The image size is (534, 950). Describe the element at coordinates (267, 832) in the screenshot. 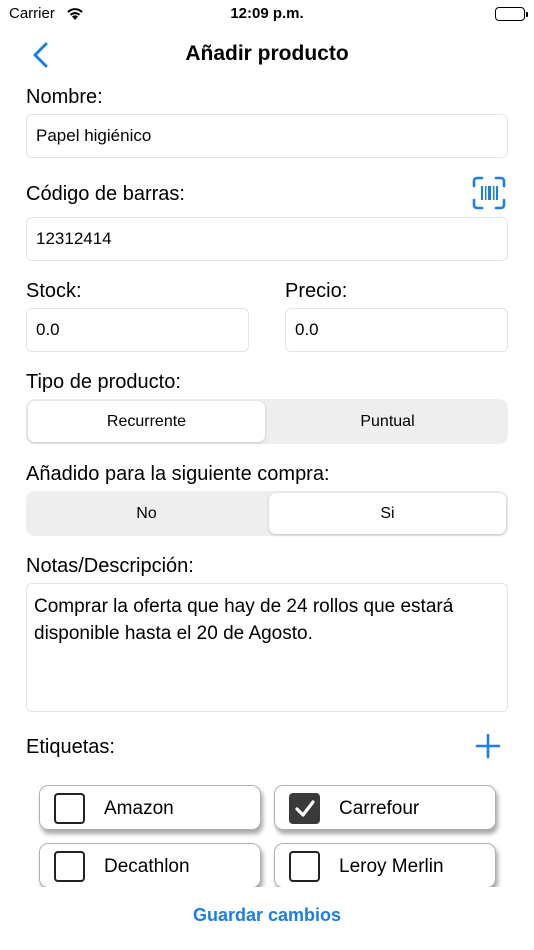

I see `tags-list: Amazon Carrefour Decathlon Leroy Merlin` at that location.